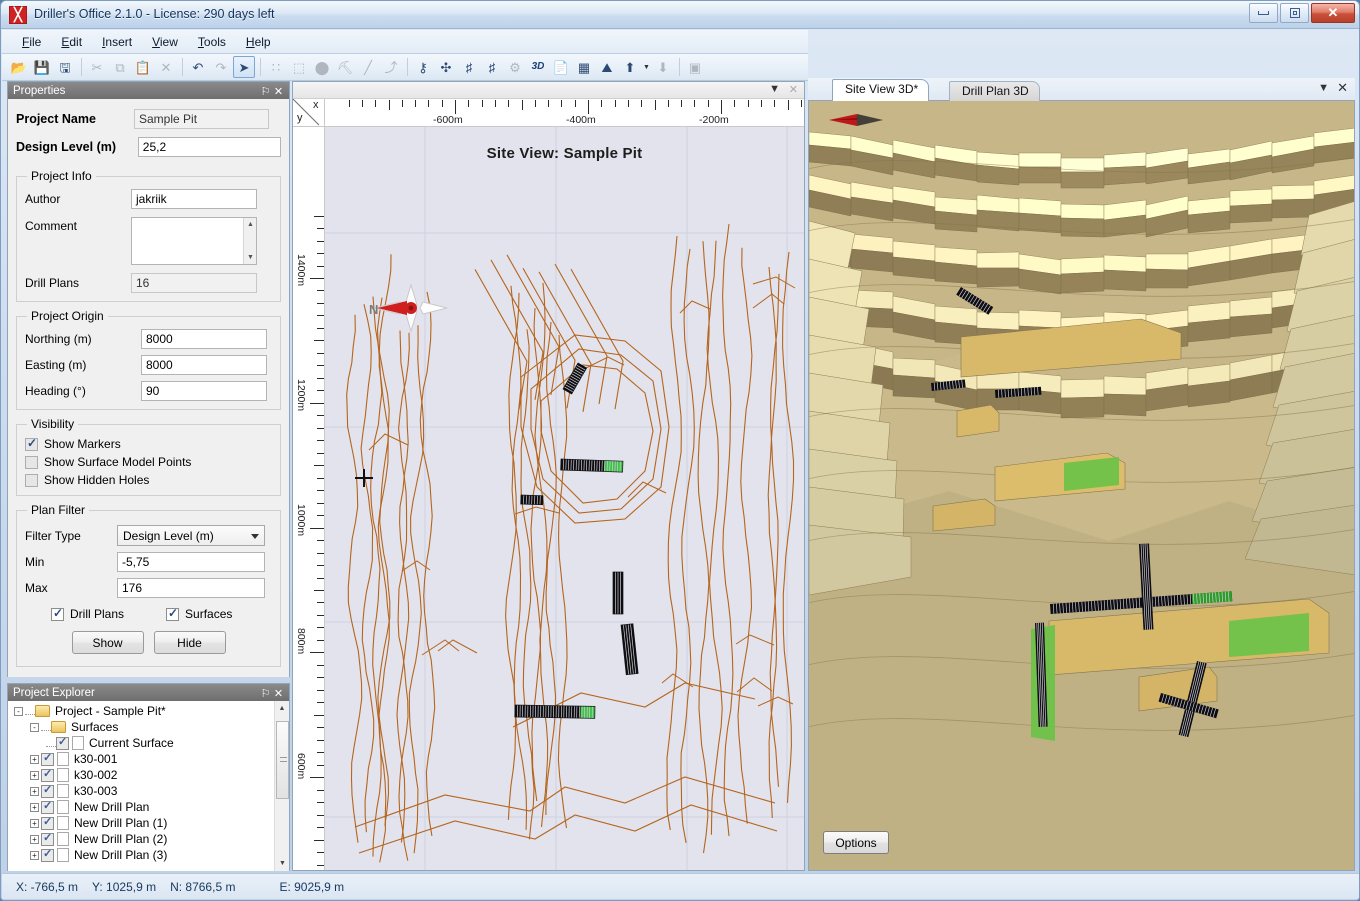  I want to click on show-button: Show, so click(107, 642).